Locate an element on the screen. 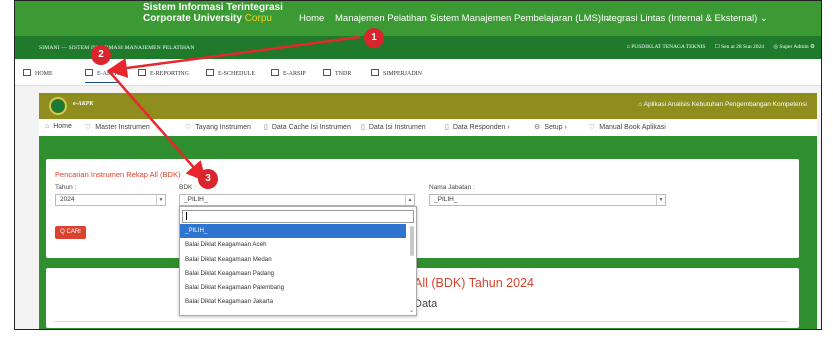 The width and height of the screenshot is (833, 343). annotation-badge-1: 1 is located at coordinates (374, 38).